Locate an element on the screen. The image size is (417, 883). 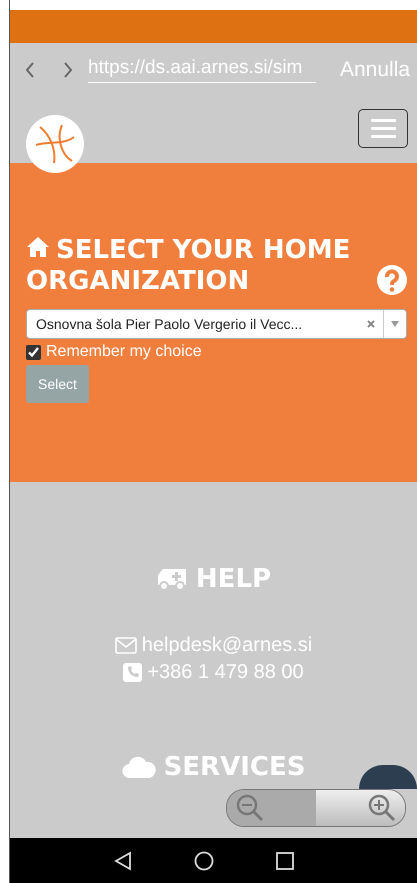
select-button: Select is located at coordinates (57, 384).